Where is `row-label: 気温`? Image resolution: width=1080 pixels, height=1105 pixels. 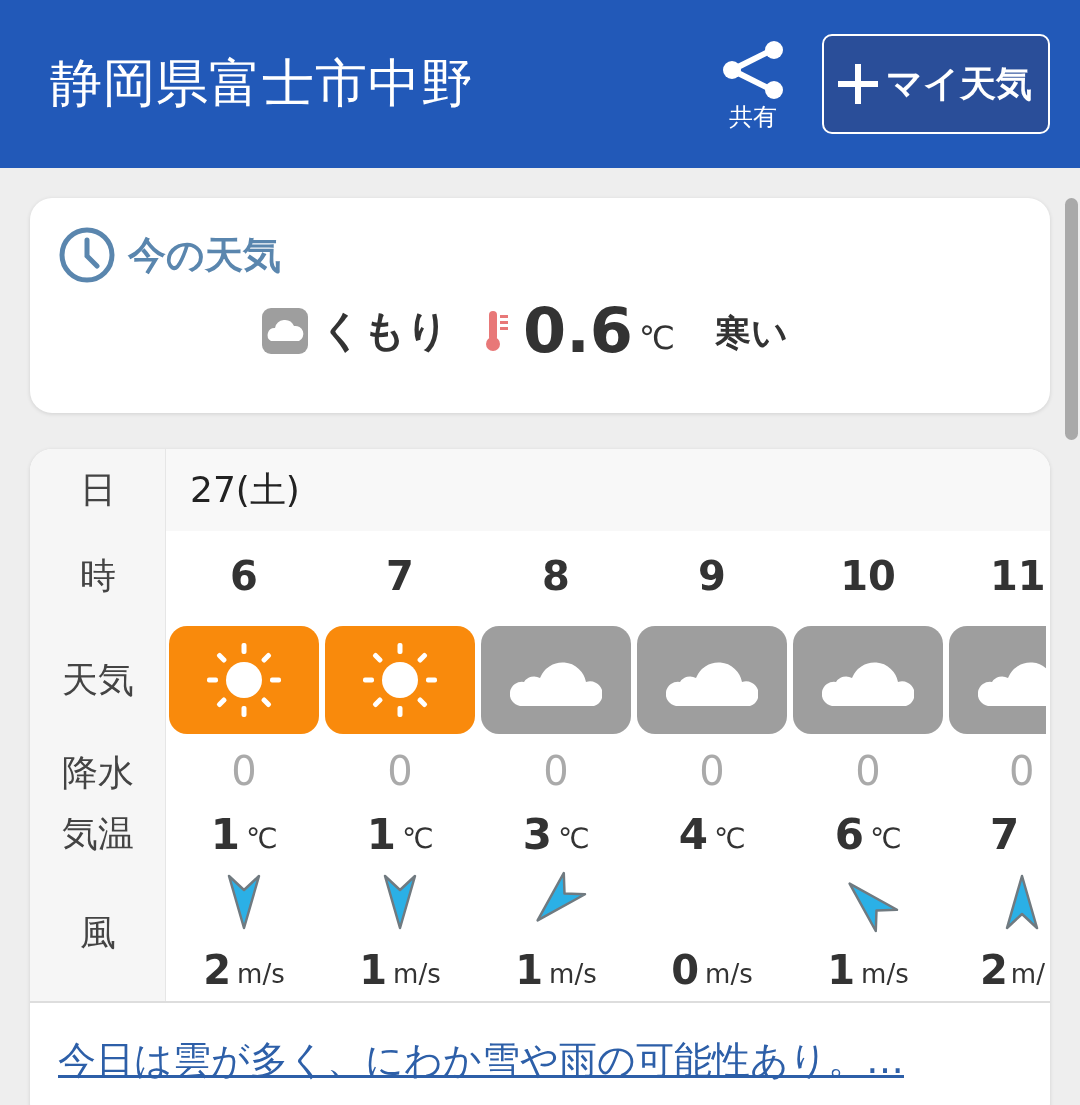 row-label: 気温 is located at coordinates (97, 833).